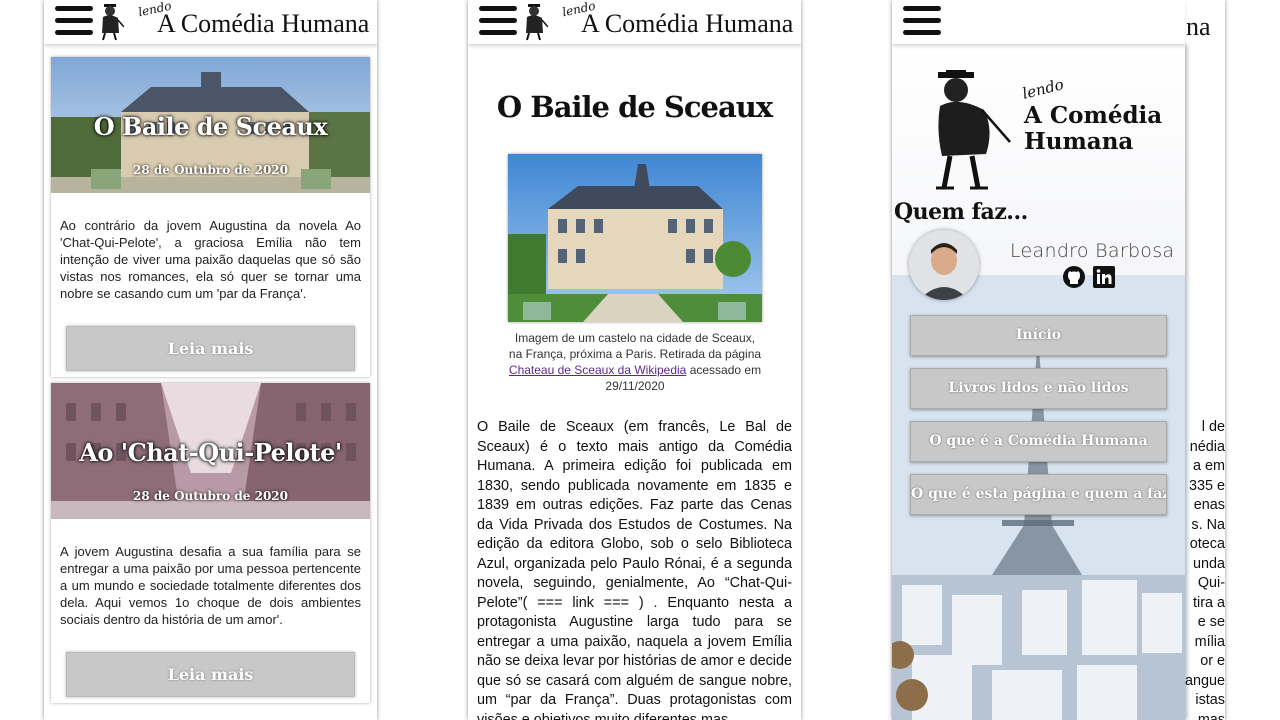 The width and height of the screenshot is (1280, 720). What do you see at coordinates (1038, 335) in the screenshot?
I see `menu-item-home: Início` at bounding box center [1038, 335].